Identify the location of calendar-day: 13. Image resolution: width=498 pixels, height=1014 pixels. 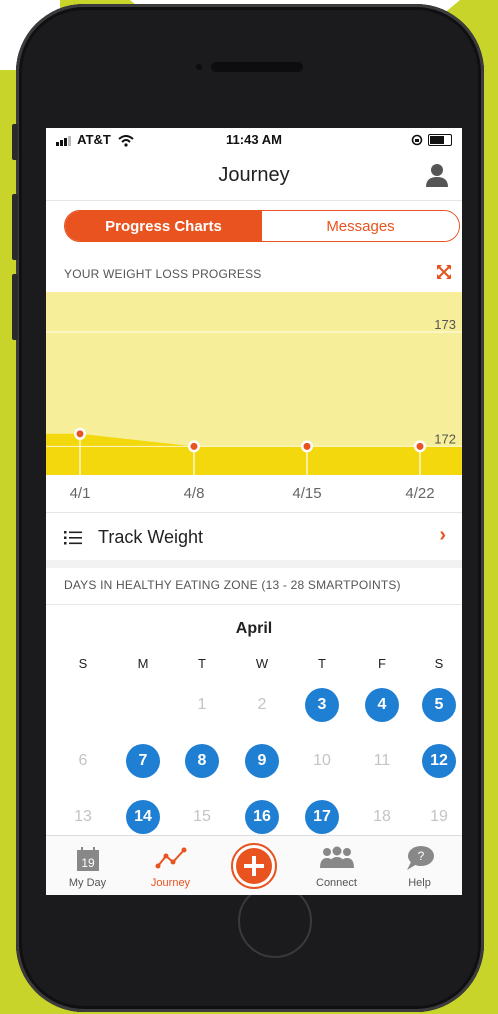
(83, 817).